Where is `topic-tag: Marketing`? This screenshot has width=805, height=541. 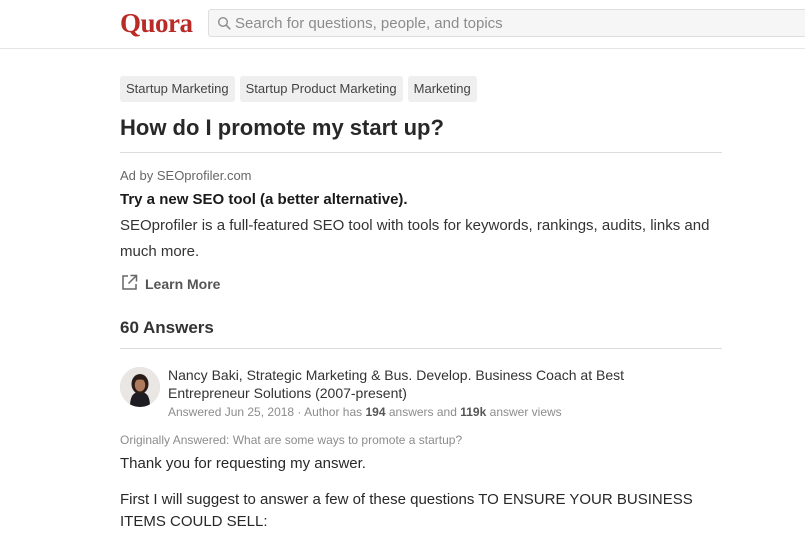 topic-tag: Marketing is located at coordinates (442, 89).